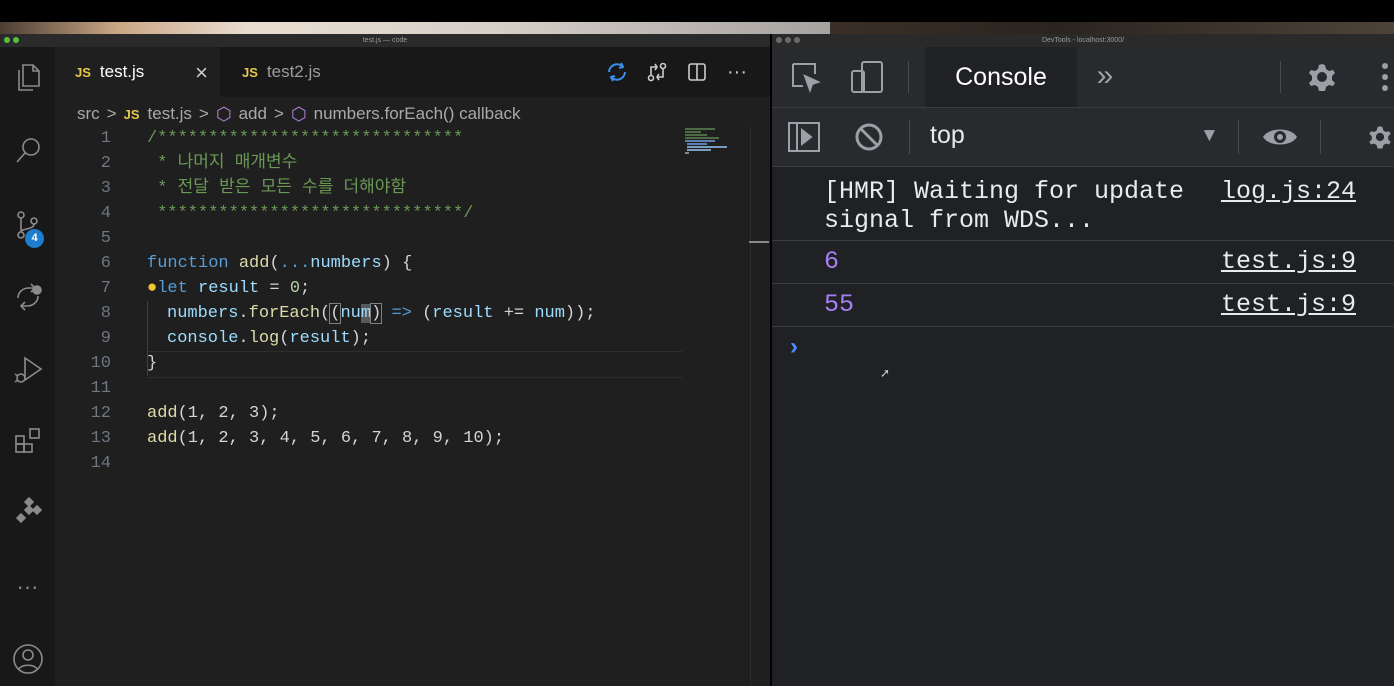  Describe the element at coordinates (1083, 137) in the screenshot. I see `console-toolbar: top ▼` at that location.